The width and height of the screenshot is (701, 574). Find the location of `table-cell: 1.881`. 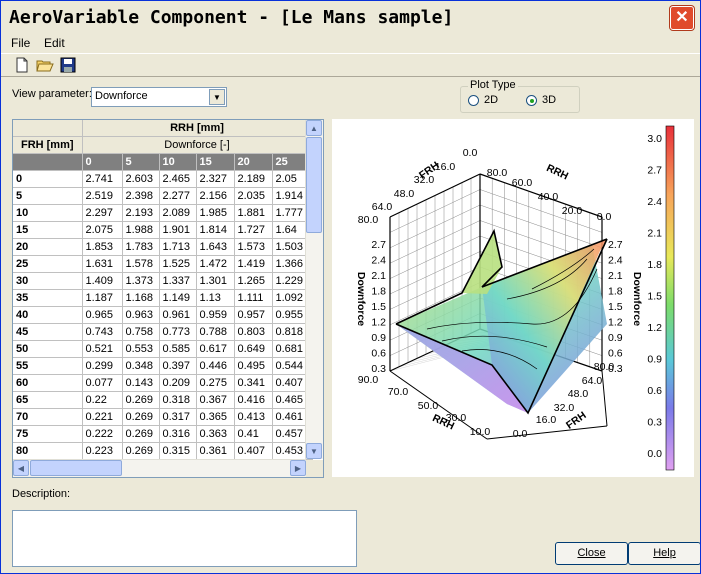

table-cell: 1.881 is located at coordinates (253, 213).